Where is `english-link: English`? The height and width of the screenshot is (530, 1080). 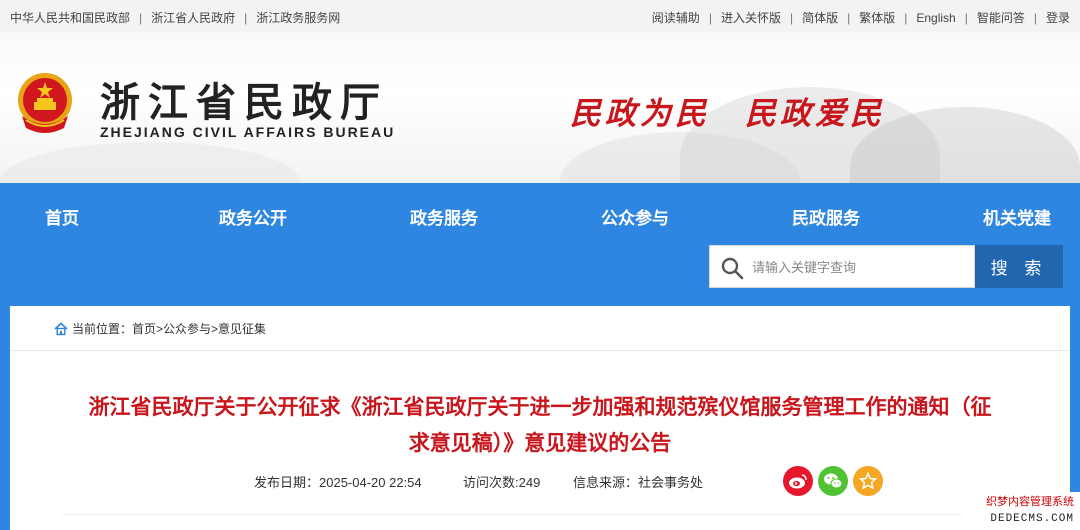
english-link: English is located at coordinates (935, 18).